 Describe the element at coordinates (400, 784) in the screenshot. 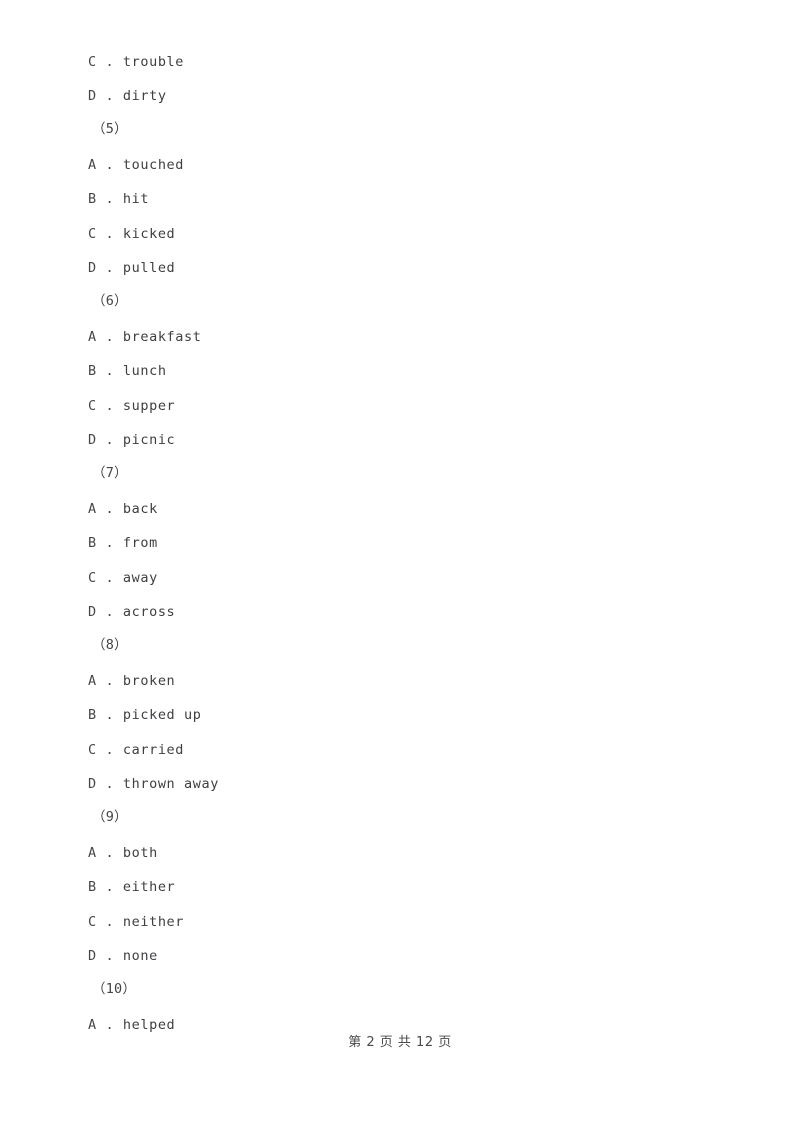

I see `option-row: D . thrown away` at that location.